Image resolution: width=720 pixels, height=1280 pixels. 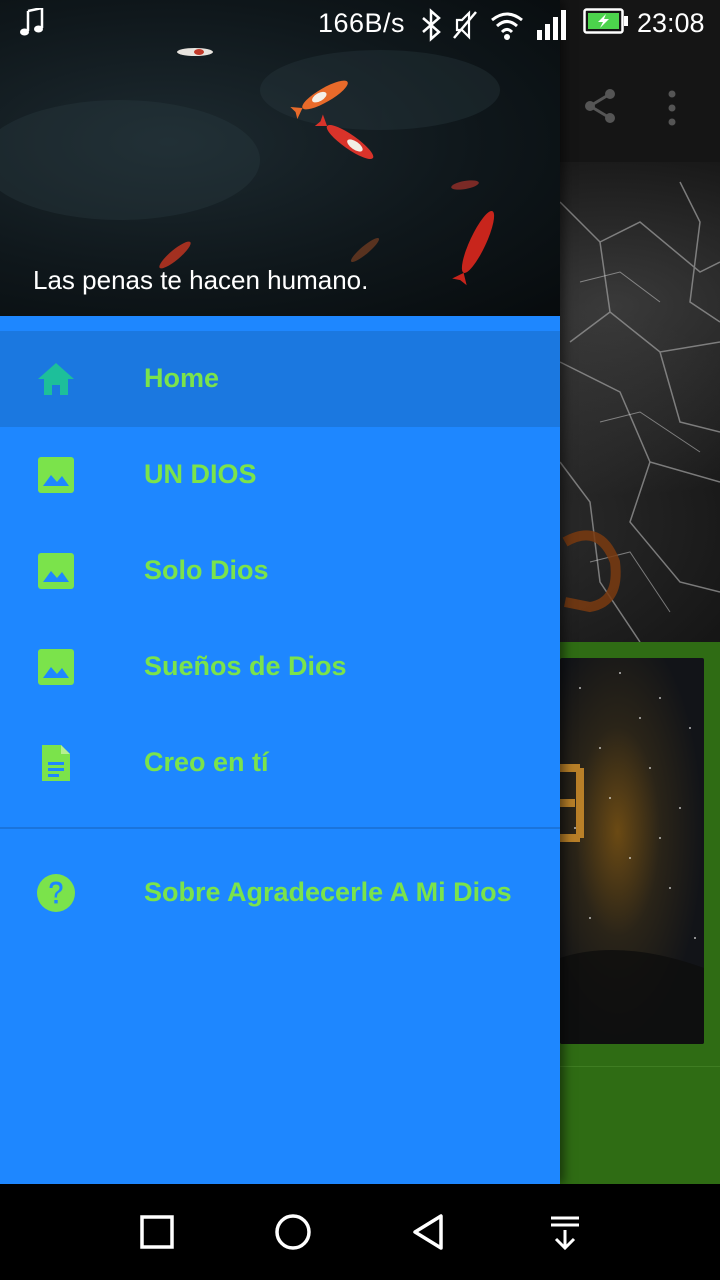 What do you see at coordinates (280, 828) in the screenshot?
I see `drawer-divider` at bounding box center [280, 828].